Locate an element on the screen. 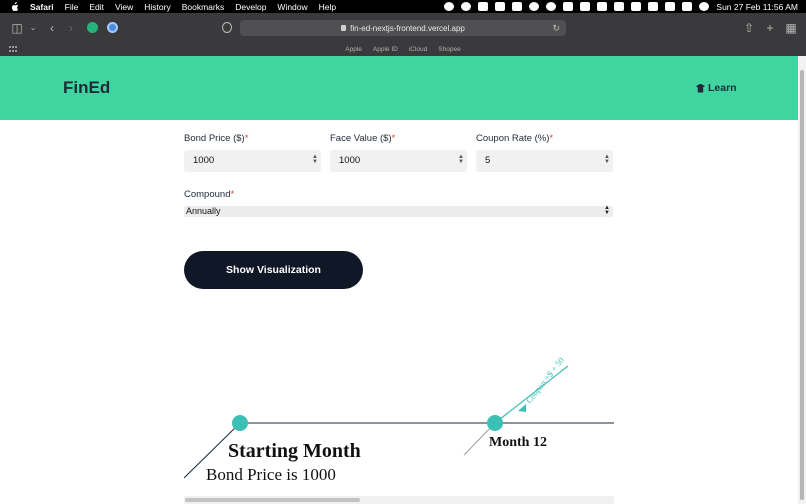 The height and width of the screenshot is (504, 806). coupon-rate-label: Coupon Rate (%)* is located at coordinates (514, 138).